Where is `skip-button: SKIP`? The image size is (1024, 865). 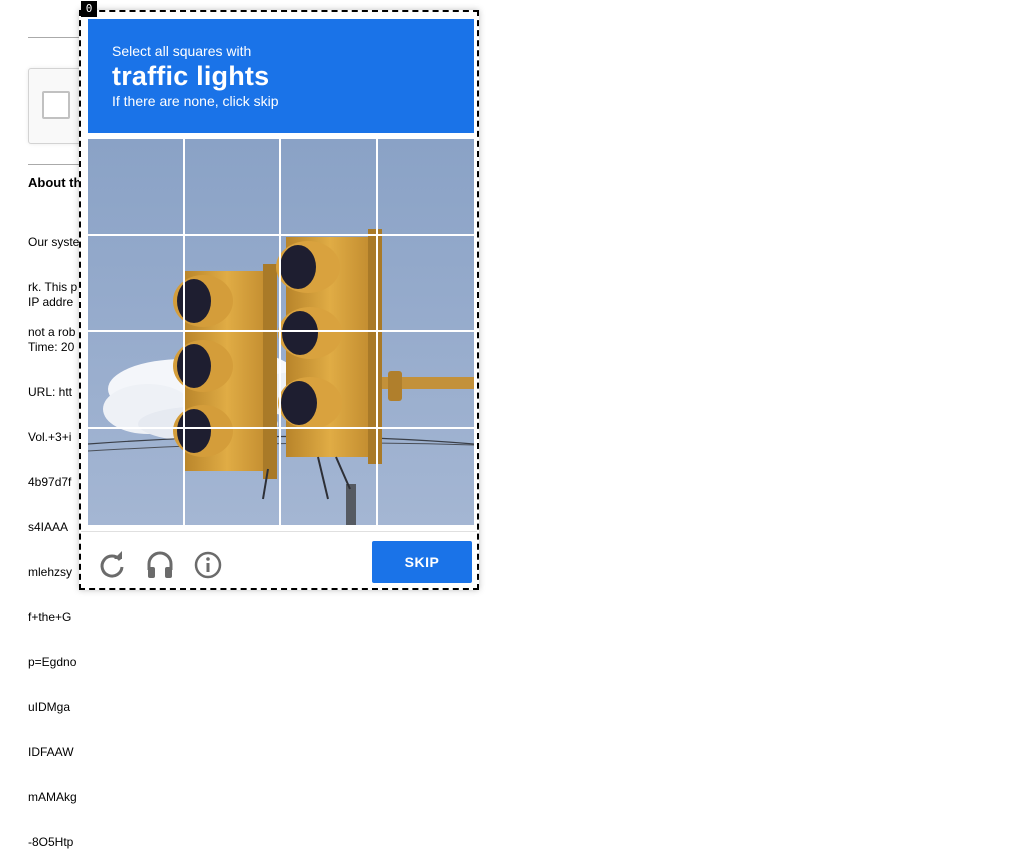
skip-button: SKIP is located at coordinates (422, 562).